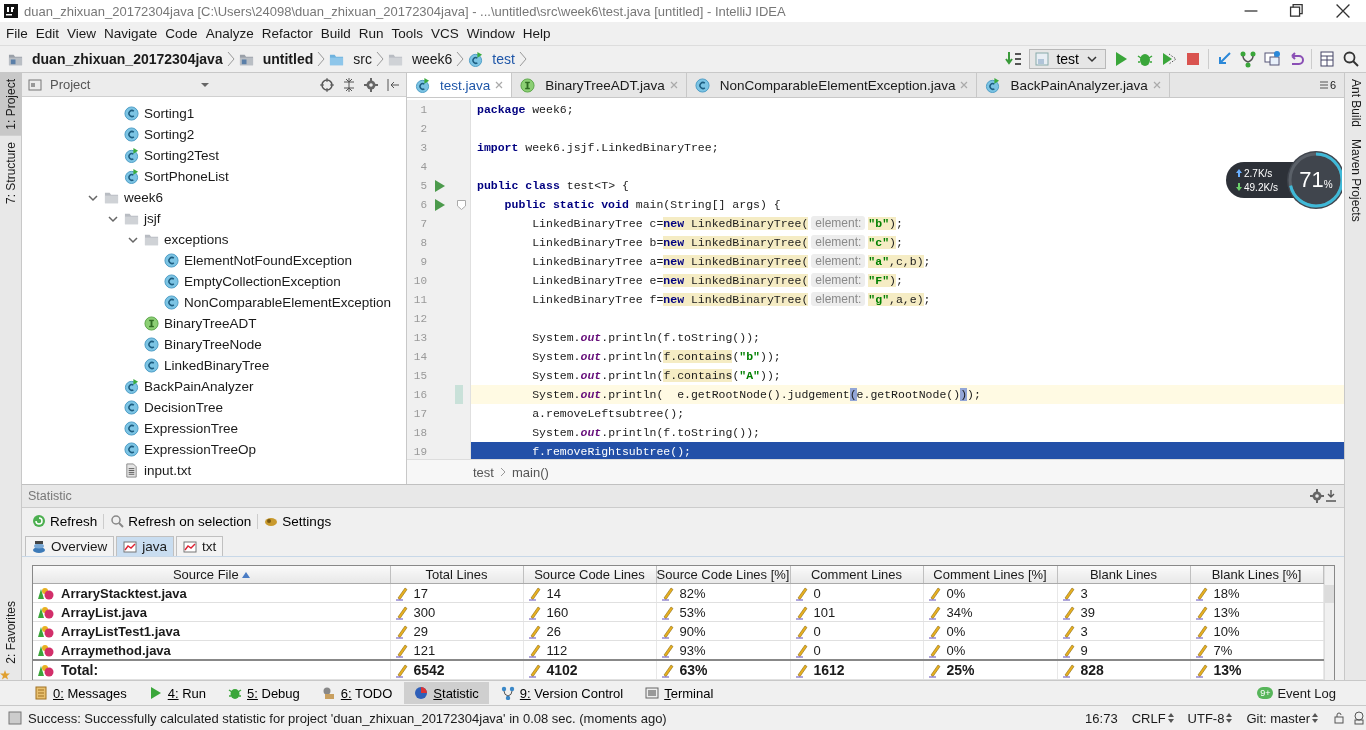  What do you see at coordinates (144, 197) in the screenshot?
I see `tree-item: week6` at bounding box center [144, 197].